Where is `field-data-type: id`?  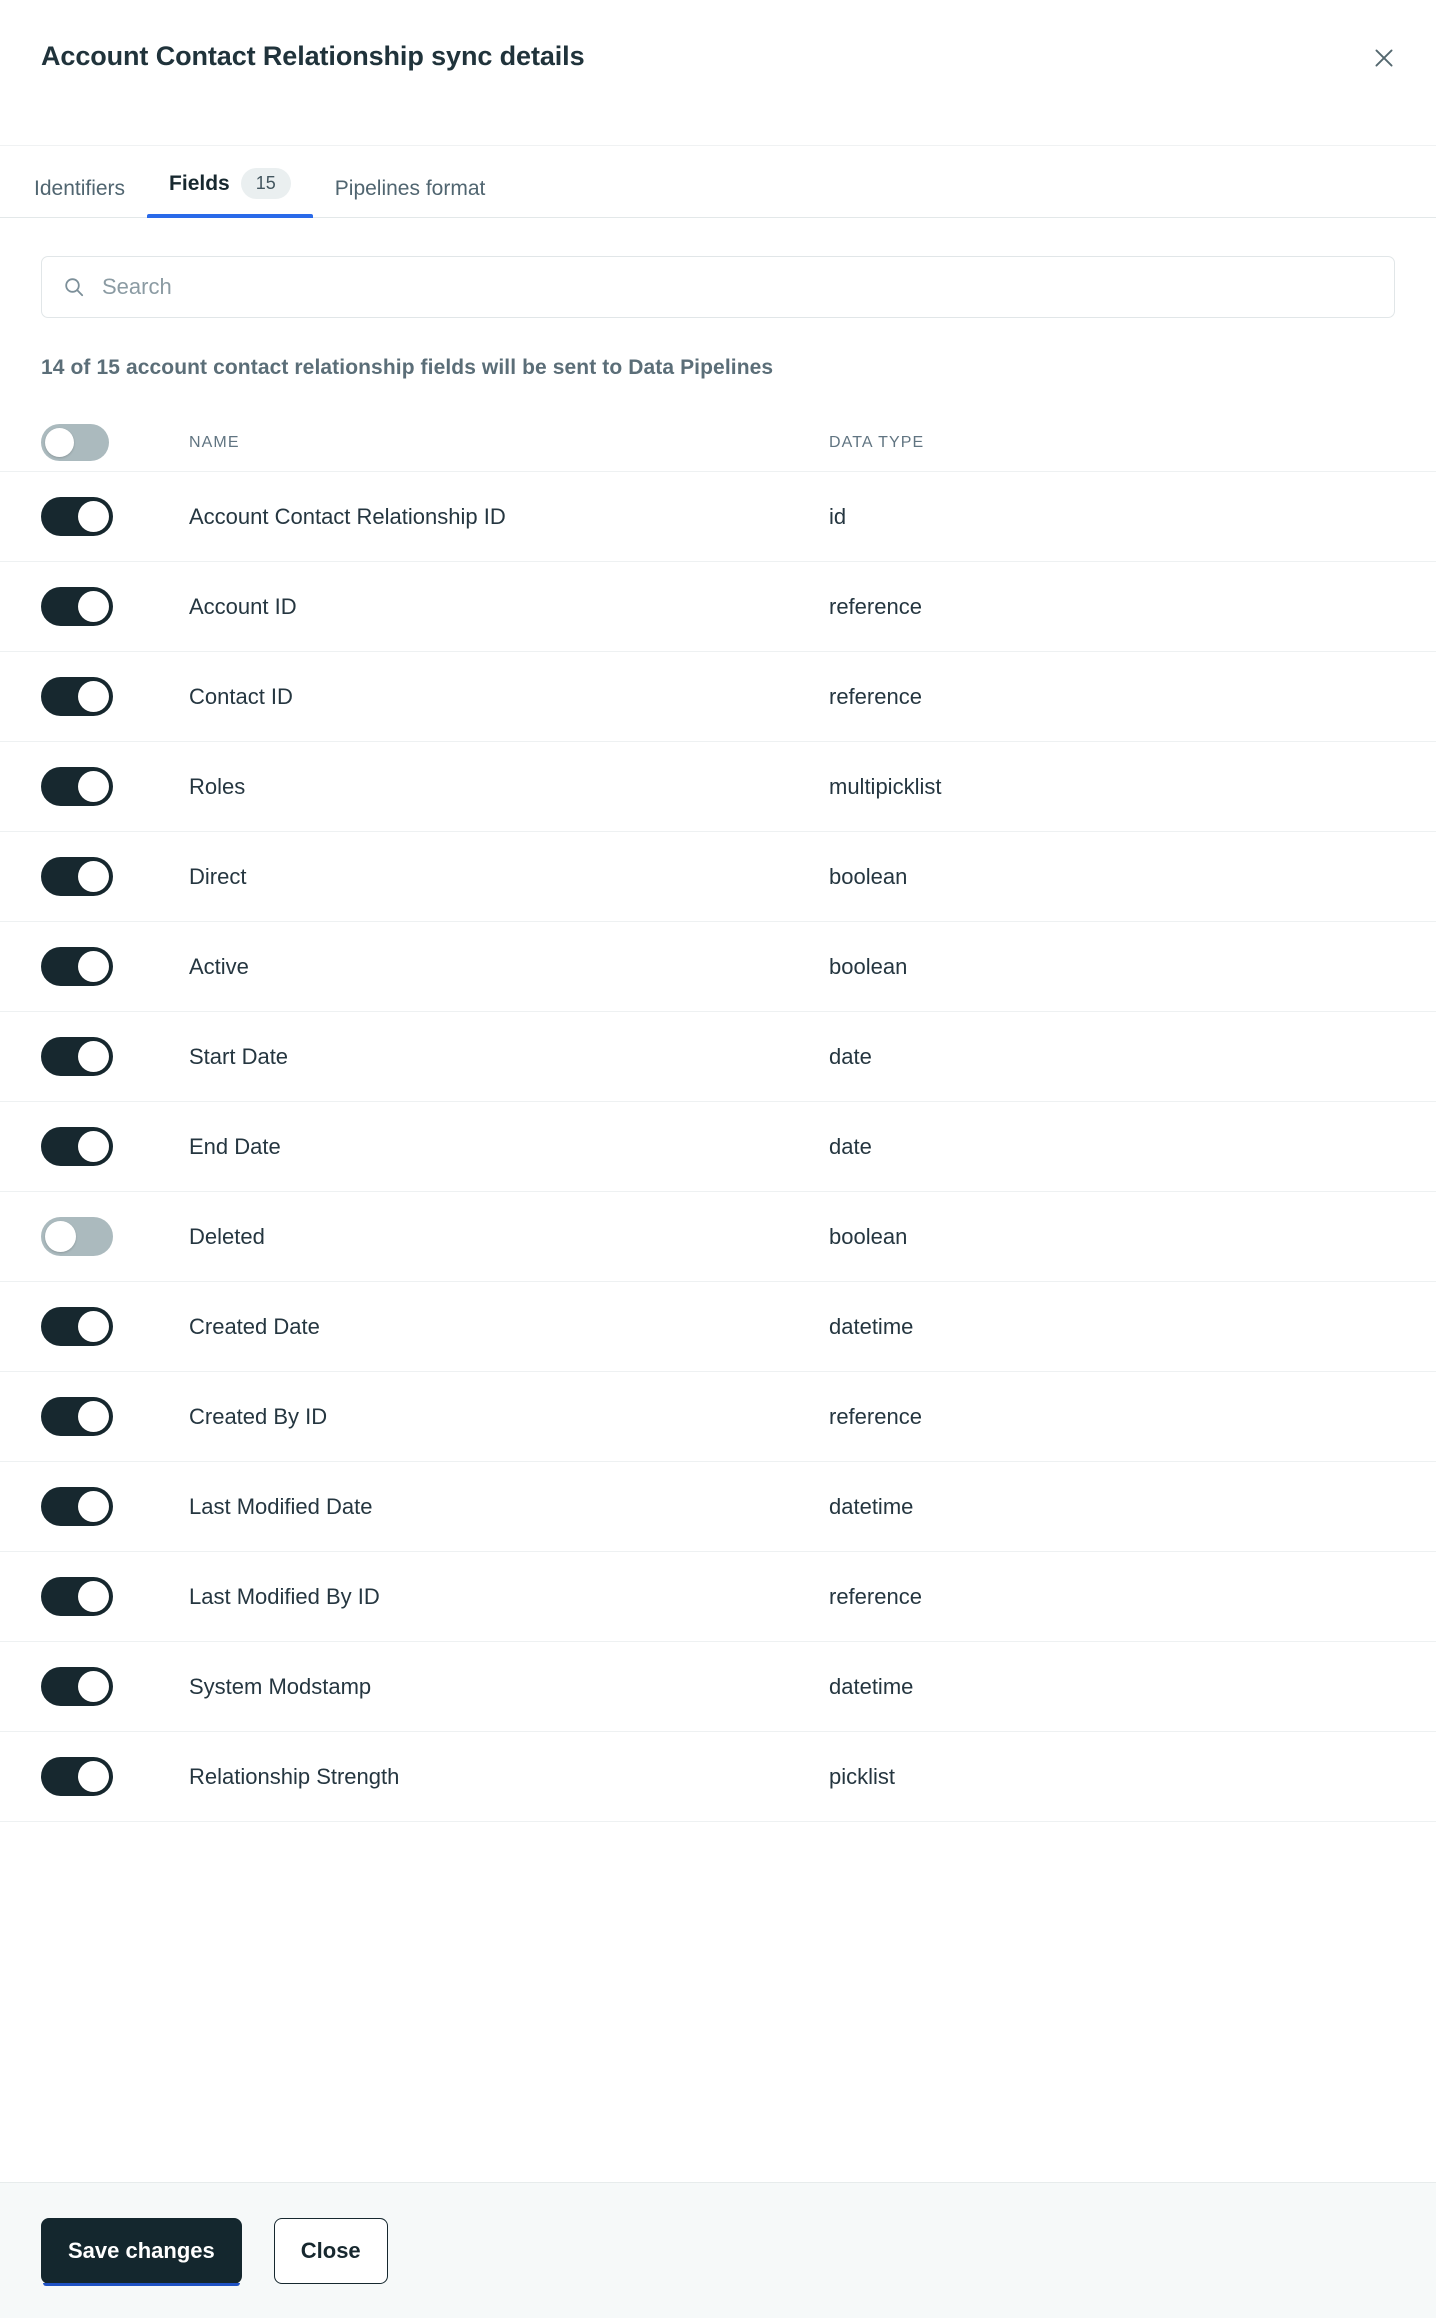
field-data-type: id is located at coordinates (838, 516).